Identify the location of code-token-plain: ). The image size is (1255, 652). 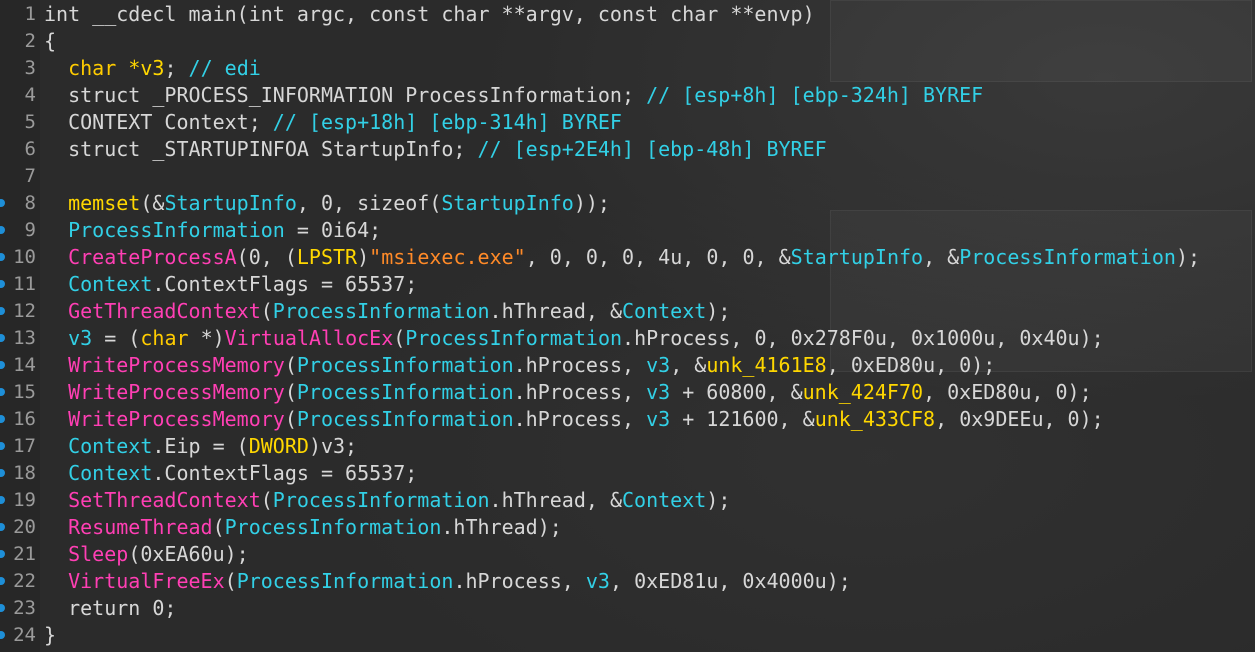
(363, 257).